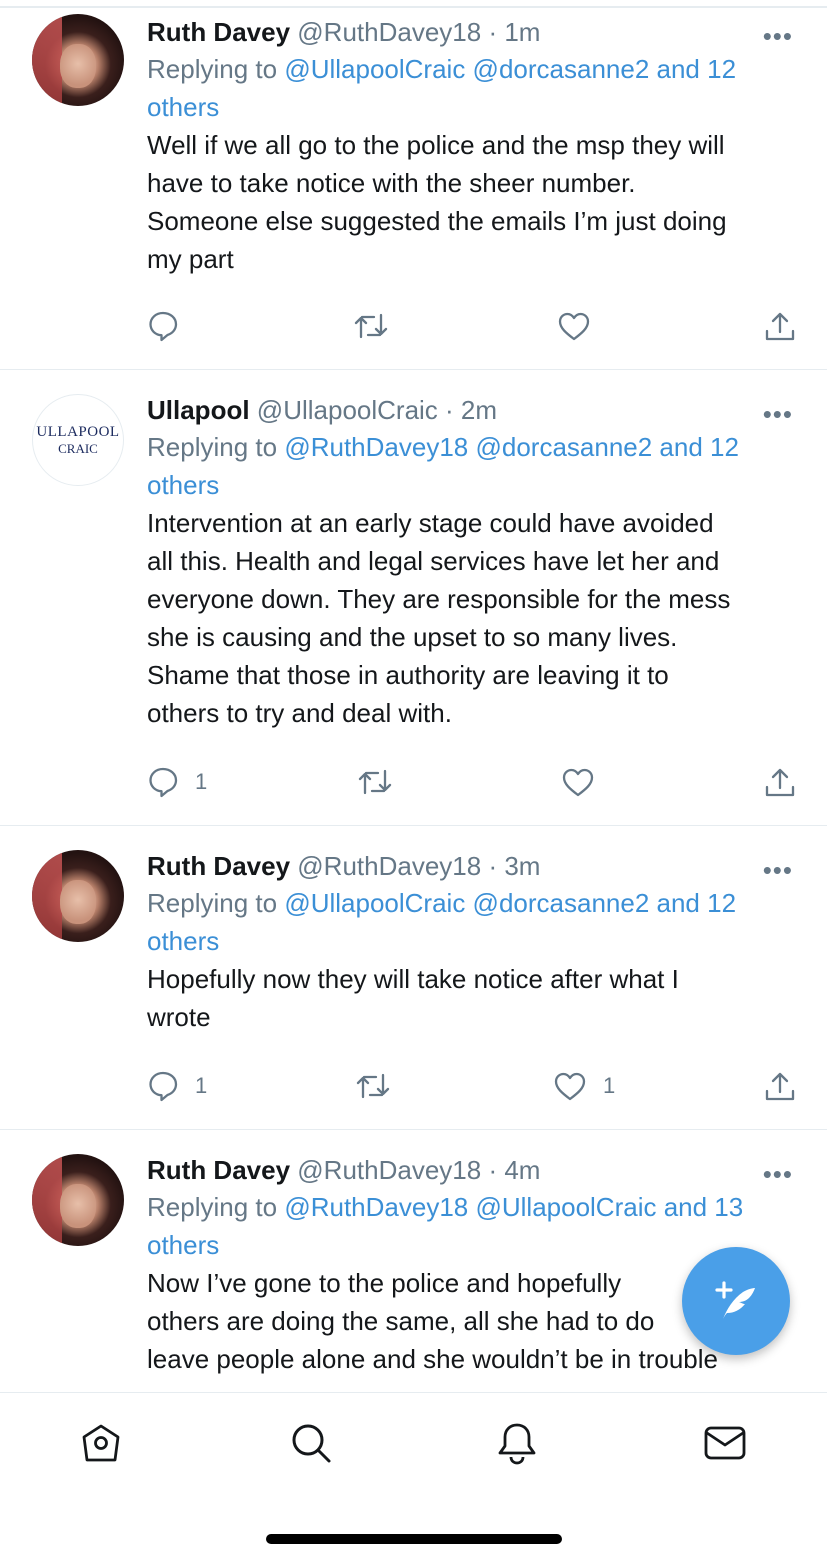  Describe the element at coordinates (514, 1170) in the screenshot. I see `timestamp: · 4m` at that location.